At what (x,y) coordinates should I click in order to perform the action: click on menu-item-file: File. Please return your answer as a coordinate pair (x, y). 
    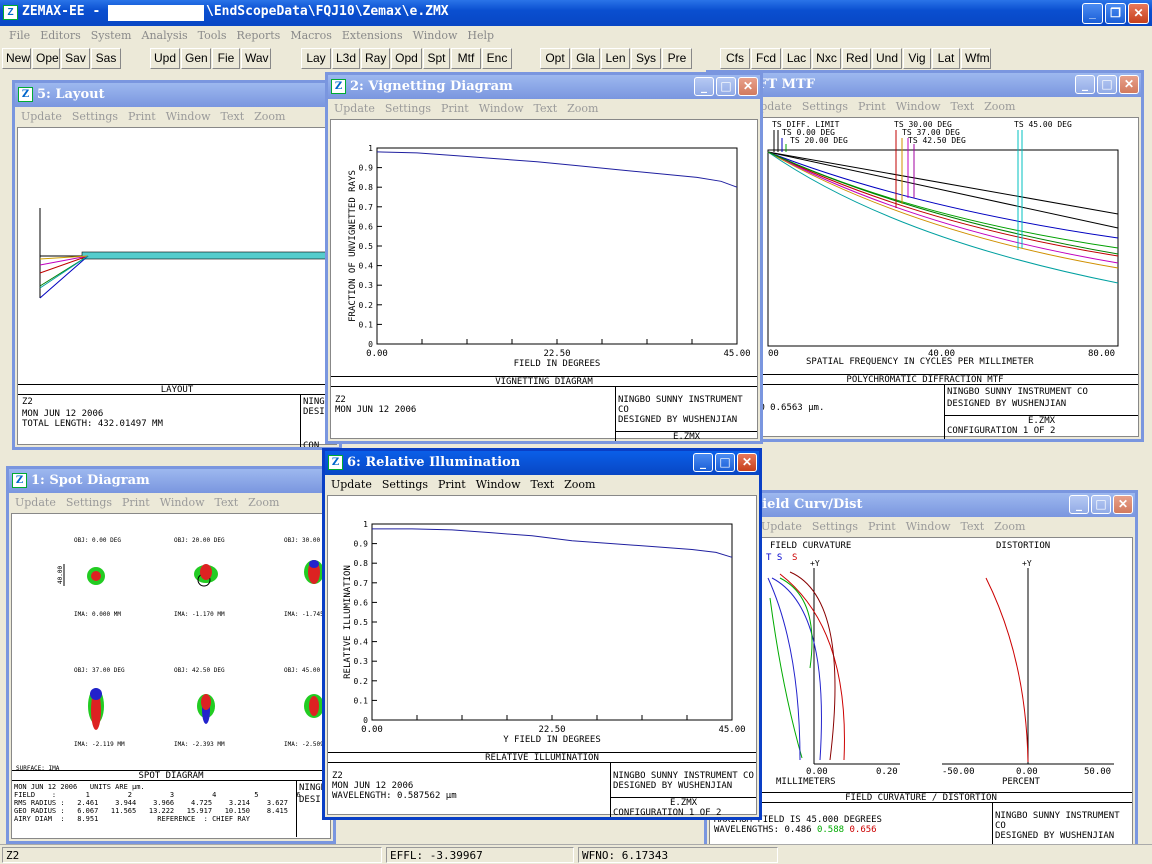
    Looking at the image, I should click on (19, 36).